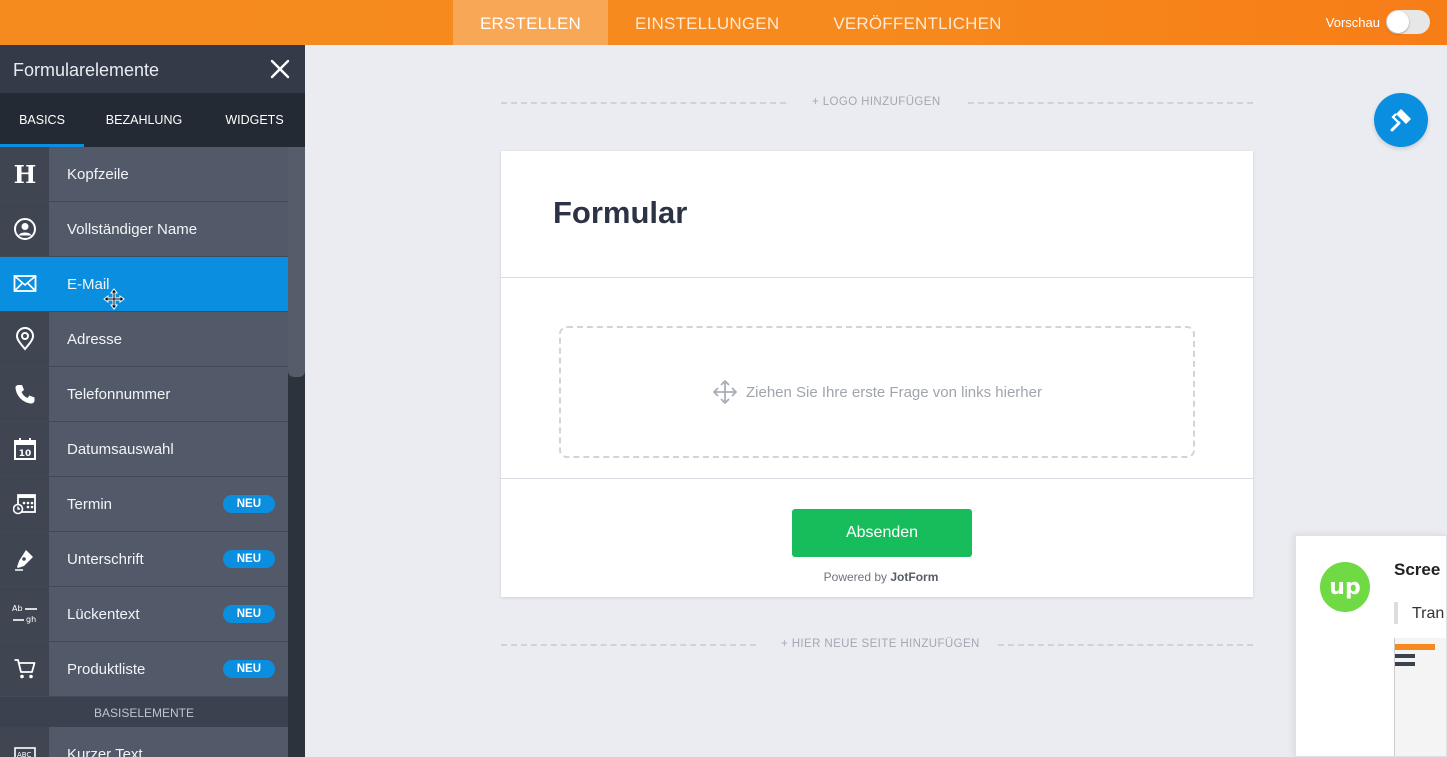  What do you see at coordinates (24, 339) in the screenshot?
I see `location-pin-icon` at bounding box center [24, 339].